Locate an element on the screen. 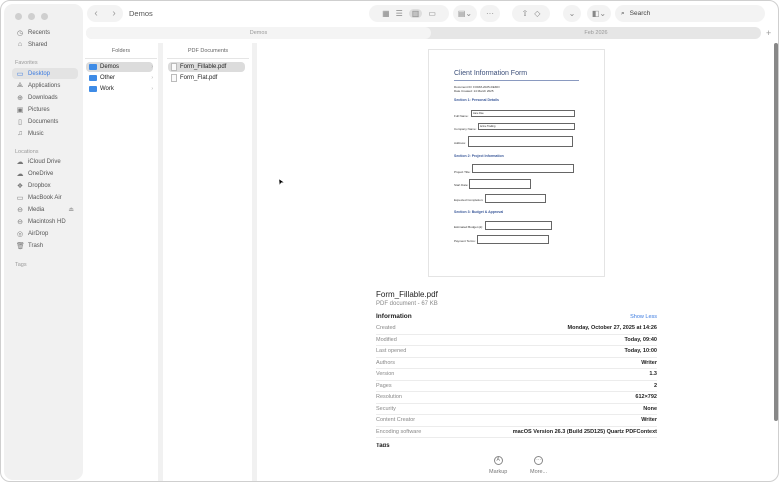 This screenshot has width=779, height=482. sidebar-item-media: ⊖ Media ⏏ is located at coordinates (45, 209).